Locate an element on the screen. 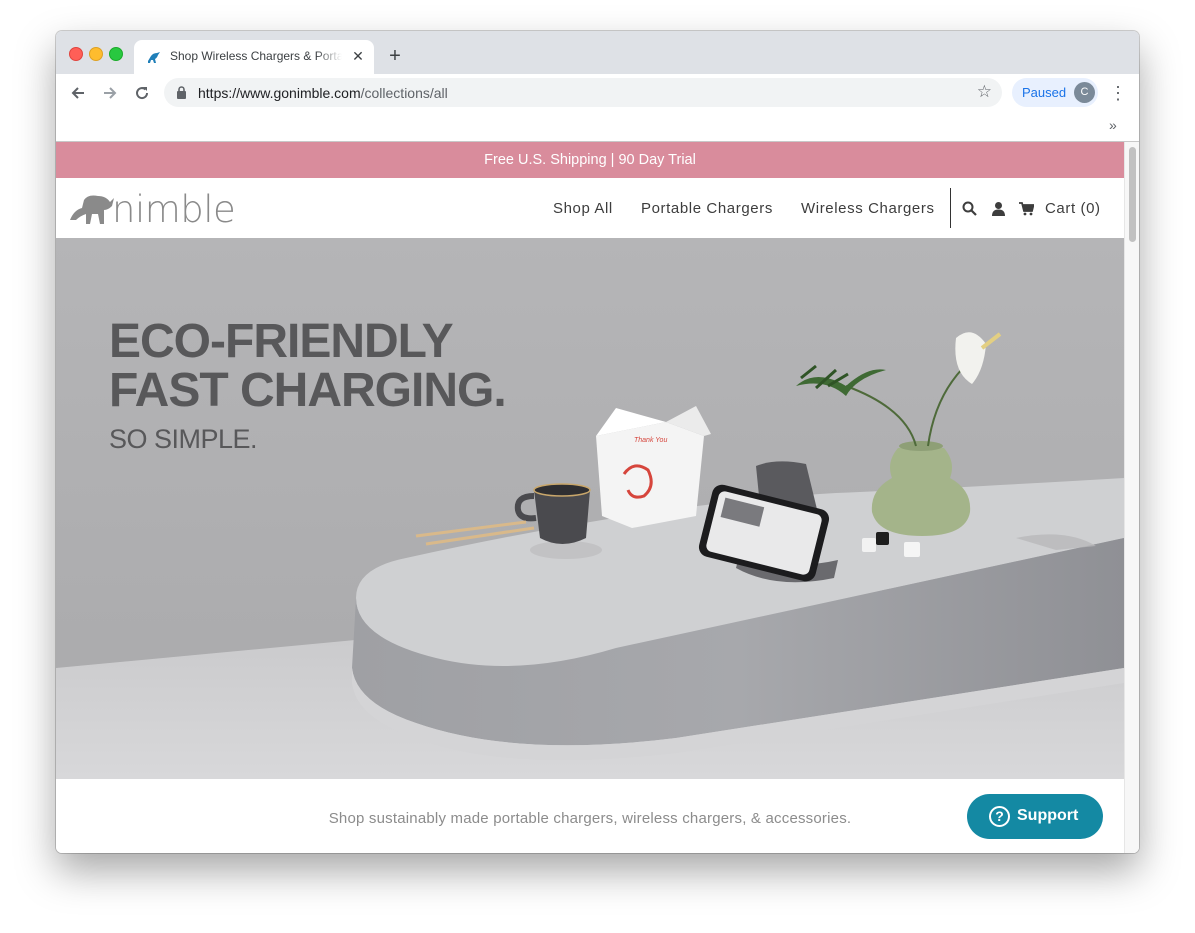 This screenshot has height=933, width=1195. logo-wordmark: nimble is located at coordinates (174, 209).